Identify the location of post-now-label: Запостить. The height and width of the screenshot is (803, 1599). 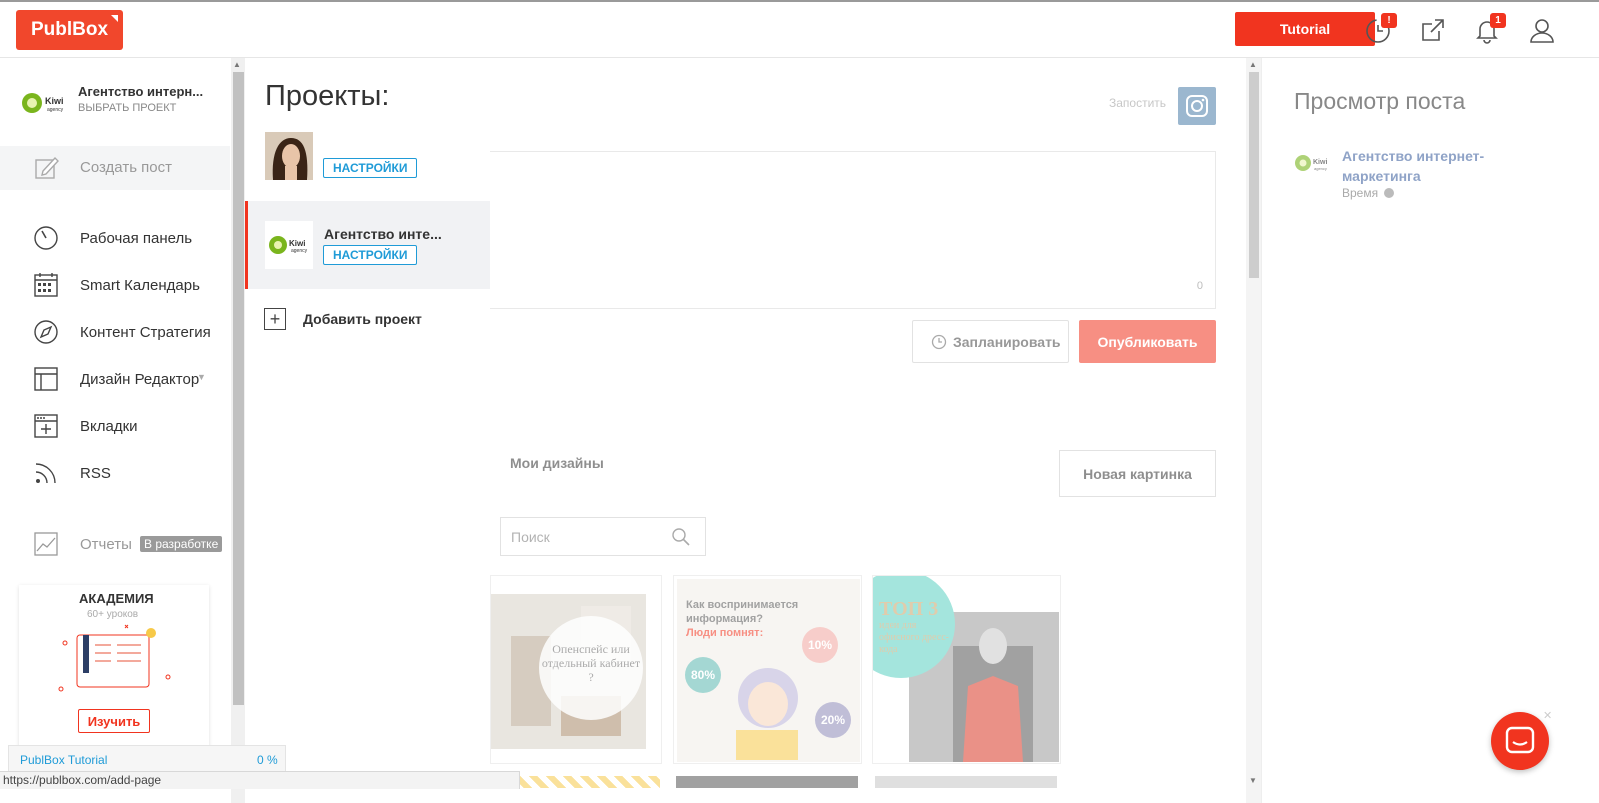
(1138, 103).